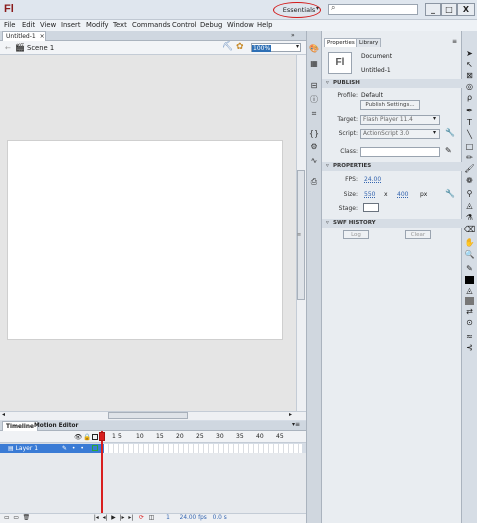 The height and width of the screenshot is (523, 477). What do you see at coordinates (400, 152) in the screenshot?
I see `class-input` at bounding box center [400, 152].